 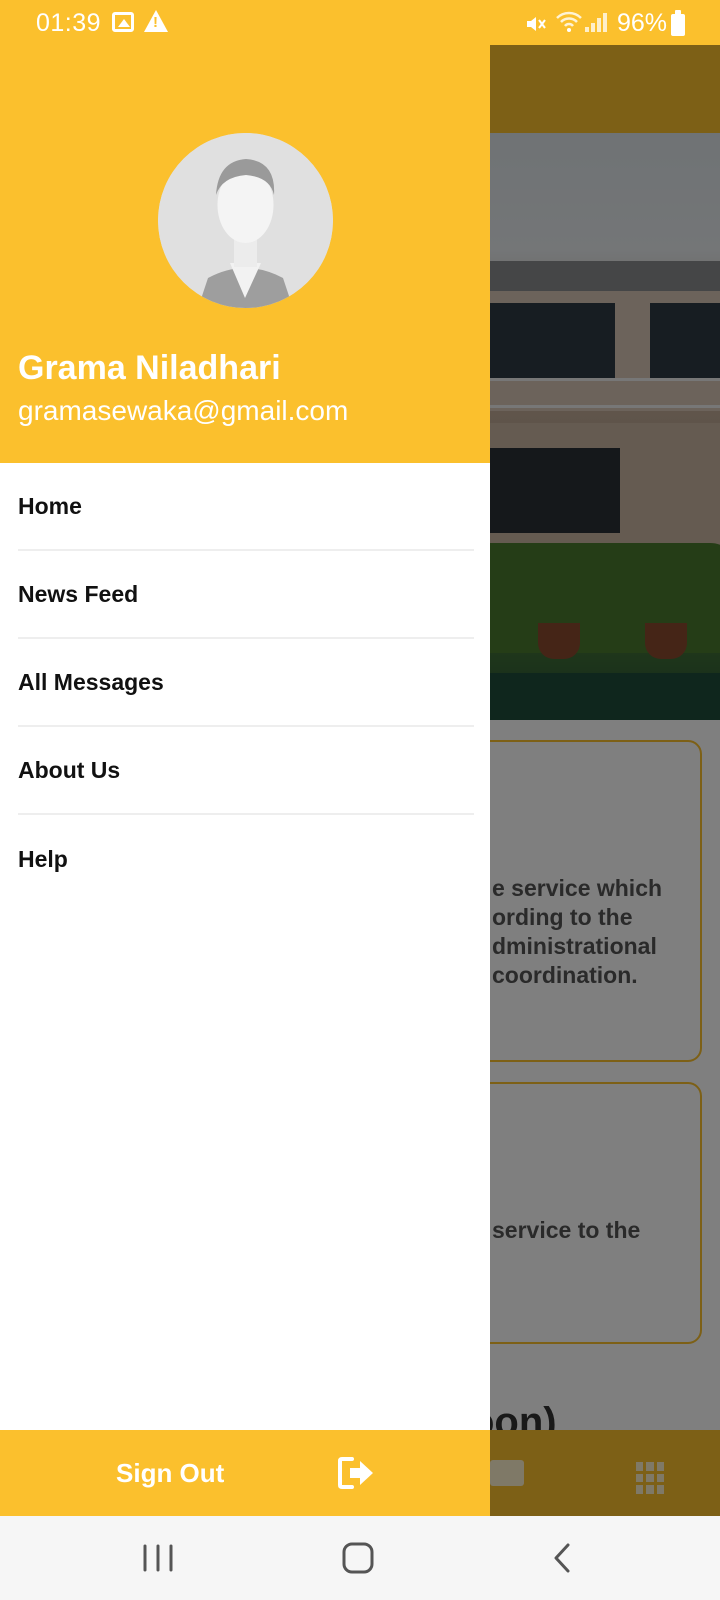 I want to click on mute-icon, so click(x=536, y=27).